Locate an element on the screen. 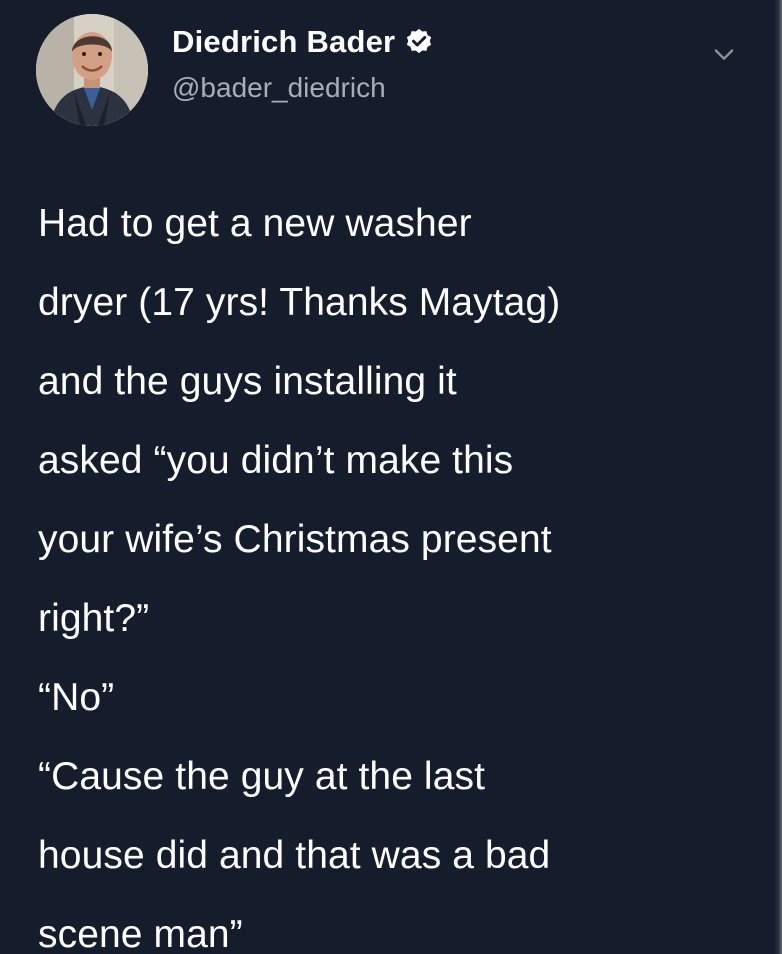 This screenshot has height=954, width=782. author-name-row: Diedrich Bader is located at coordinates (303, 42).